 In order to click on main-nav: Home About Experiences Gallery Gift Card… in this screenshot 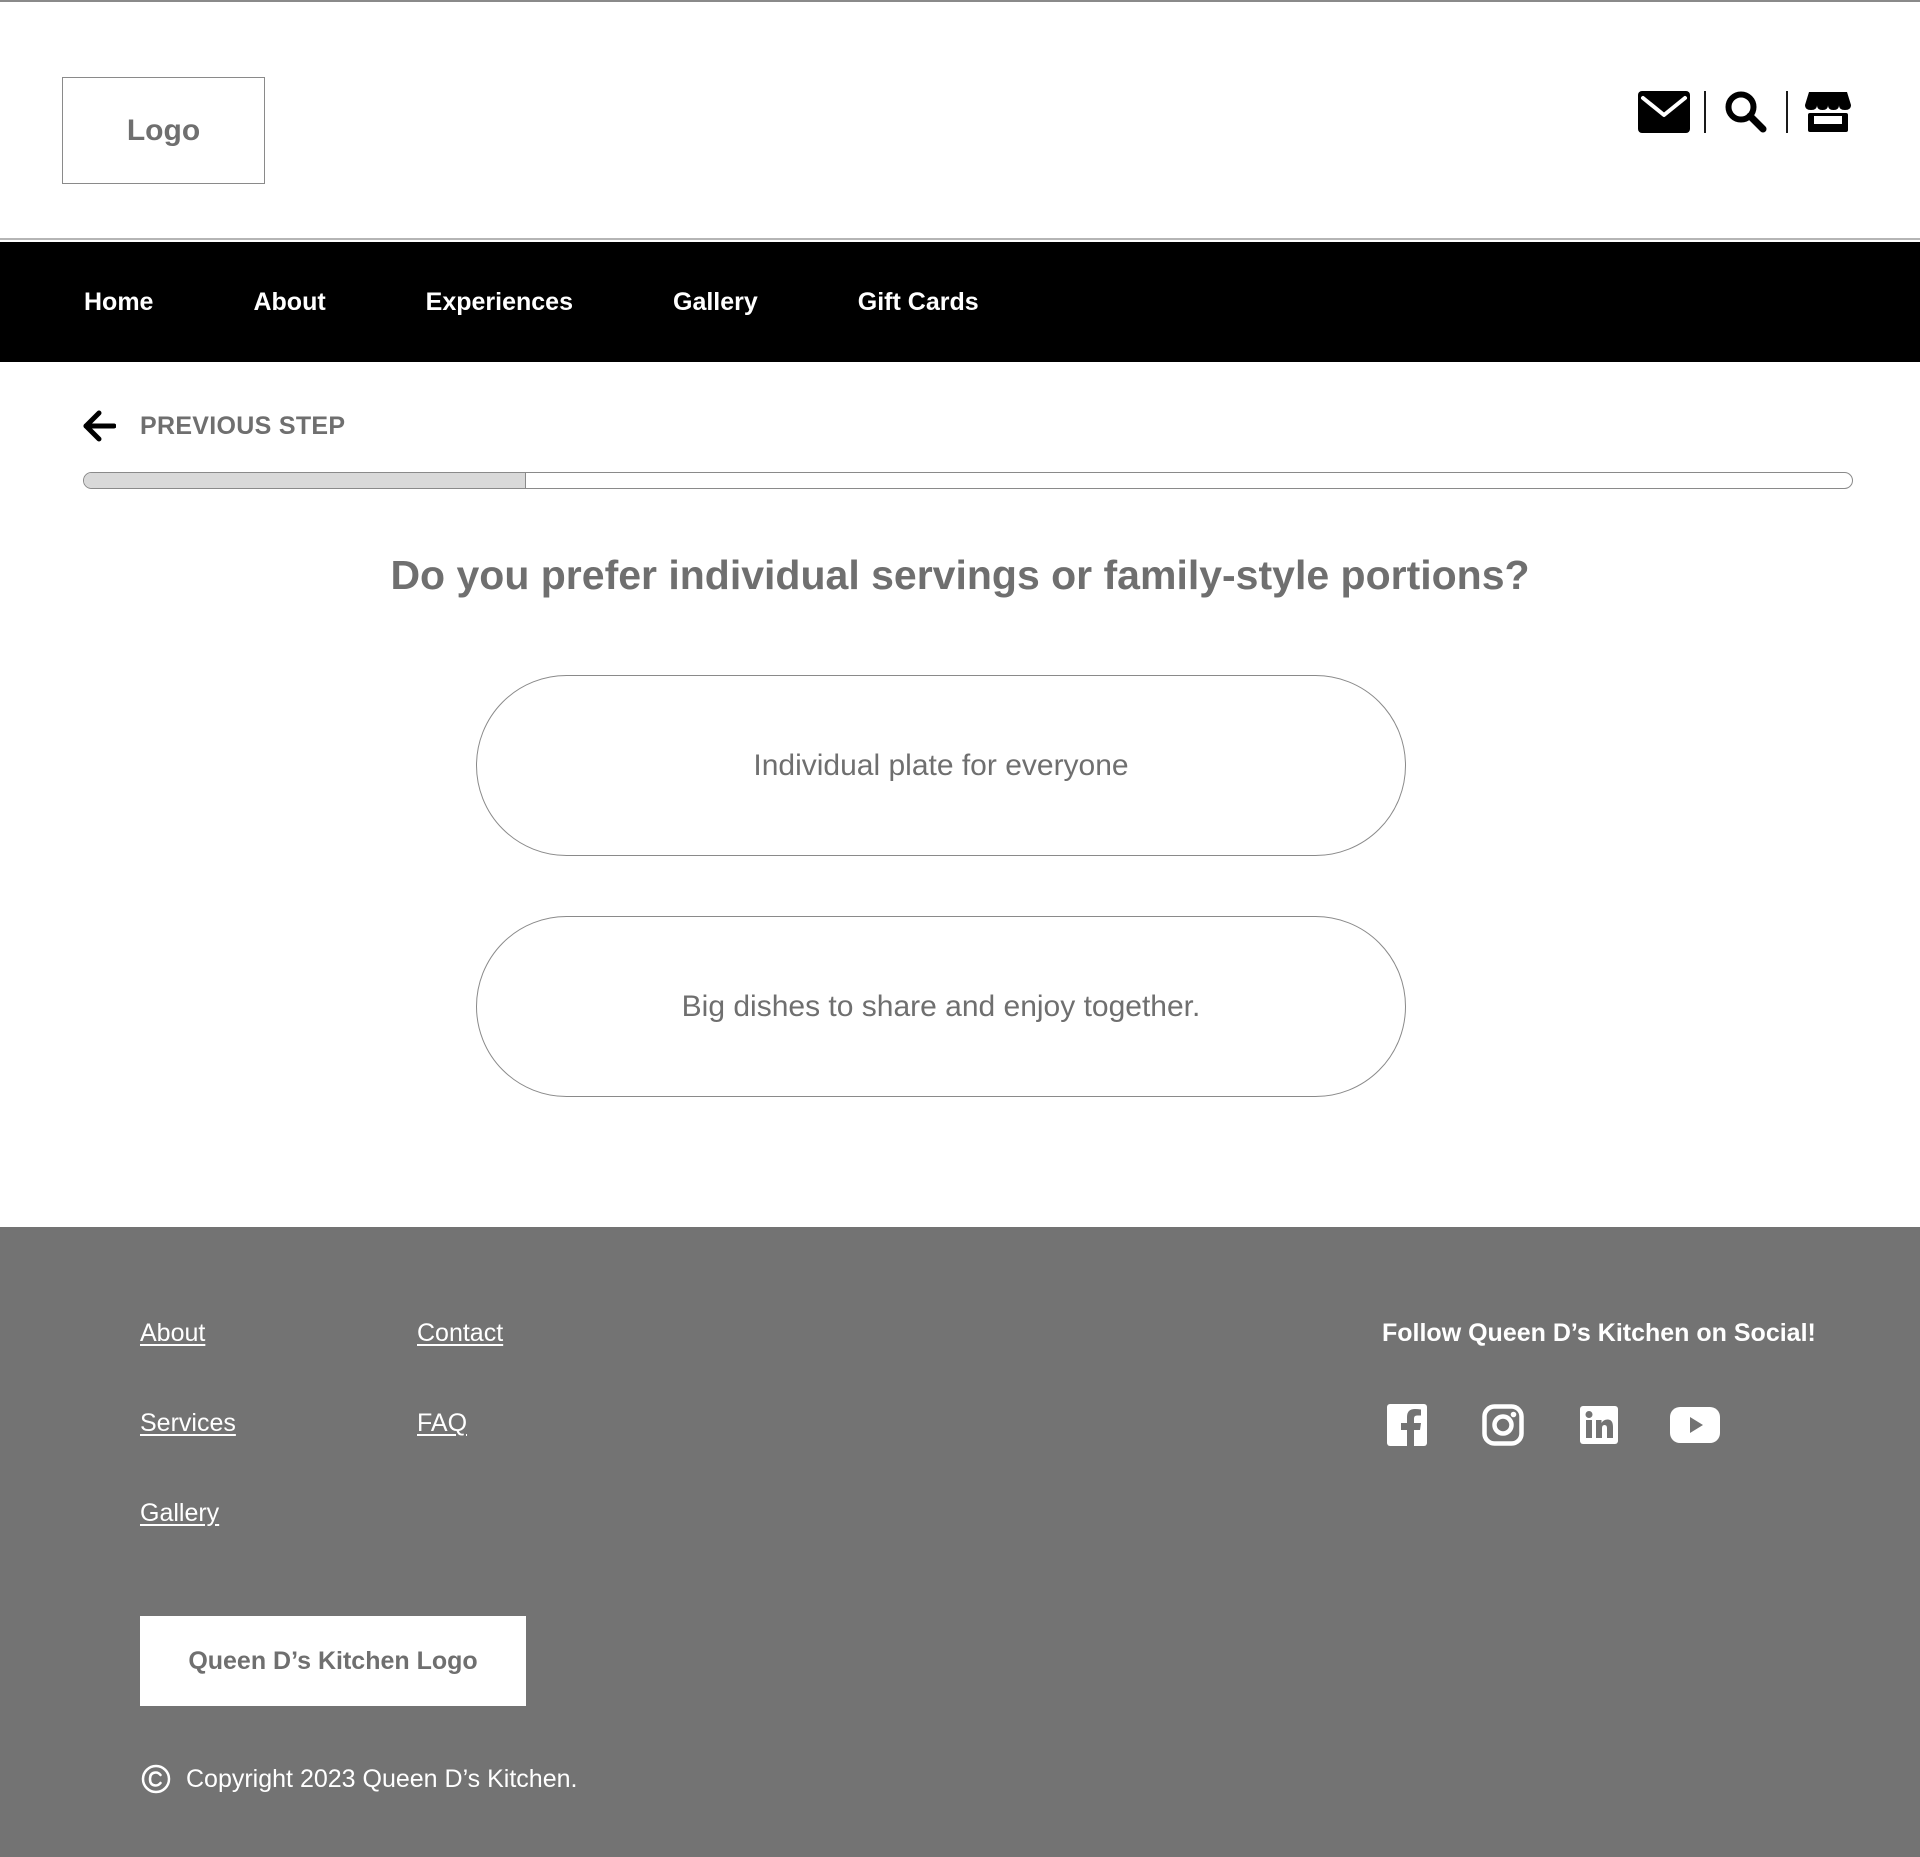, I will do `click(960, 302)`.